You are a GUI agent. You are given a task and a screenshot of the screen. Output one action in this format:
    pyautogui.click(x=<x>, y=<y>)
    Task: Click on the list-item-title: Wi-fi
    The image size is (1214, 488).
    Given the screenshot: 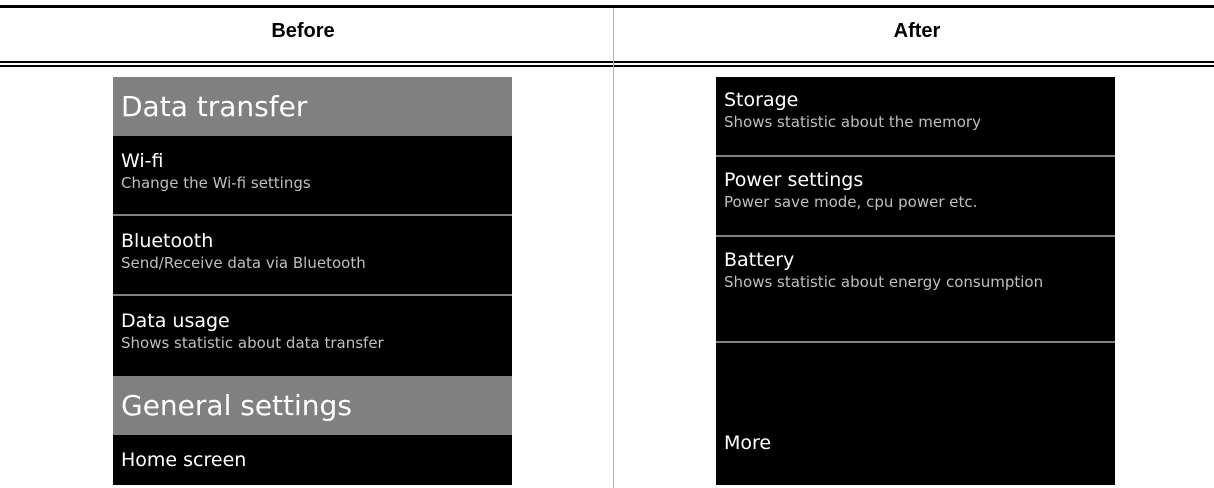 What is the action you would take?
    pyautogui.click(x=142, y=161)
    